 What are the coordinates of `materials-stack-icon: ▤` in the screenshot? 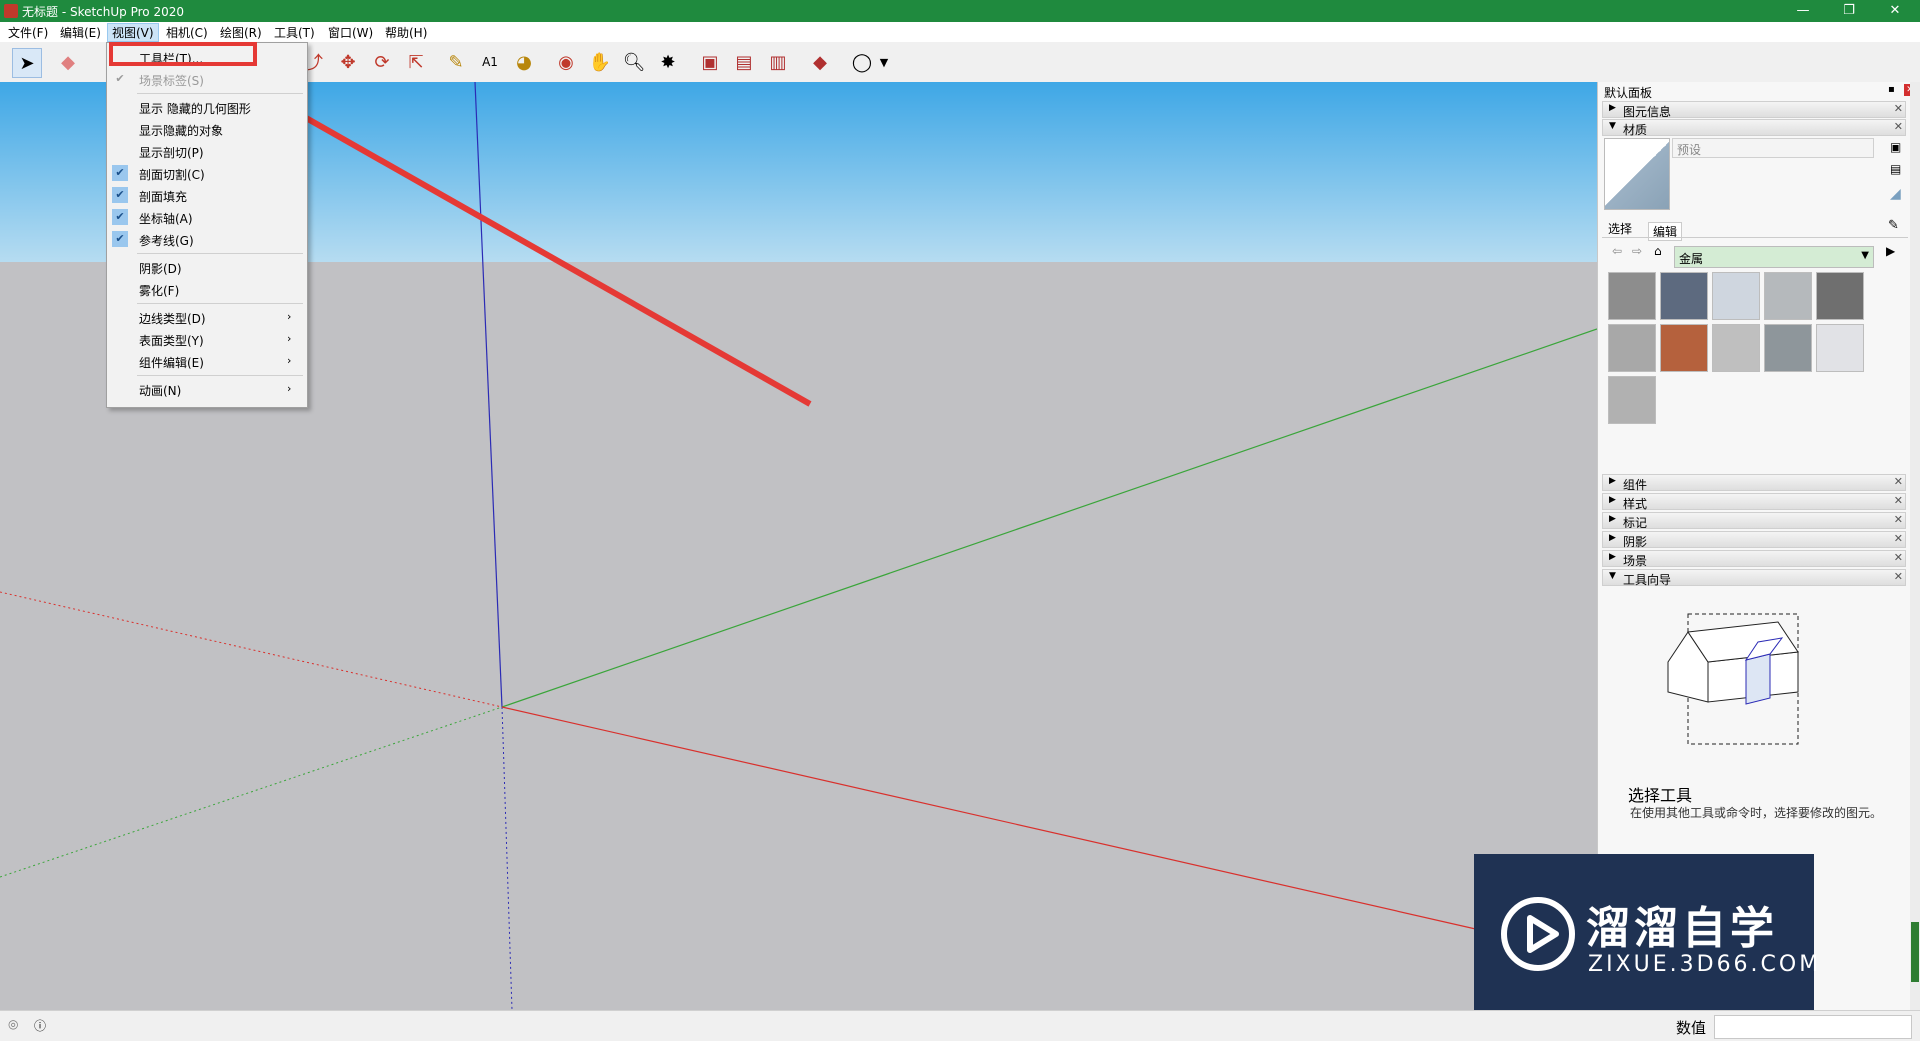 It's located at (1895, 169).